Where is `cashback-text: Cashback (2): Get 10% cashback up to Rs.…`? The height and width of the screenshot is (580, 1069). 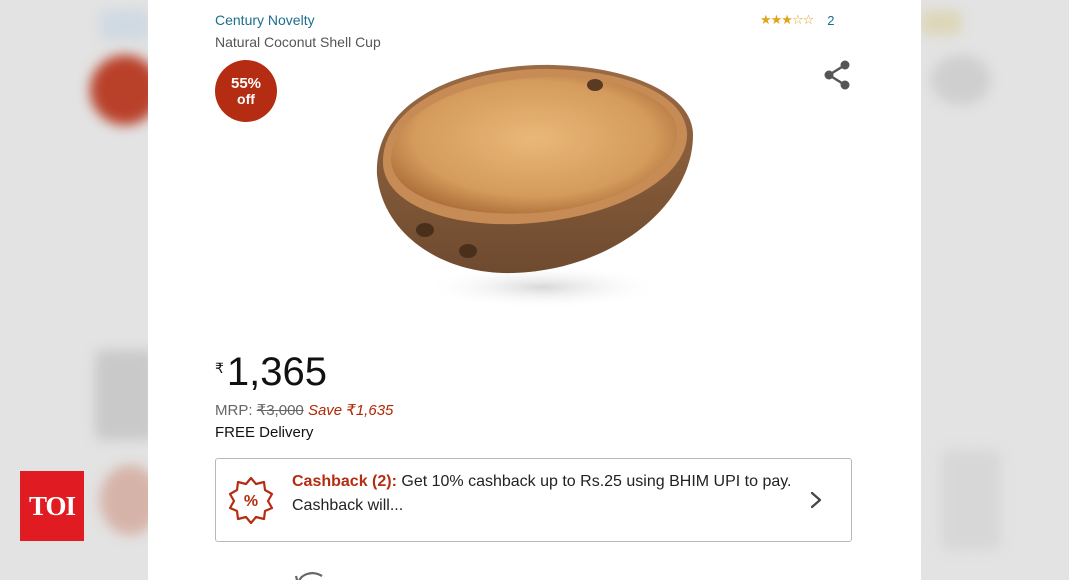
cashback-text: Cashback (2): Get 10% cashback up to Rs.… is located at coordinates (542, 494).